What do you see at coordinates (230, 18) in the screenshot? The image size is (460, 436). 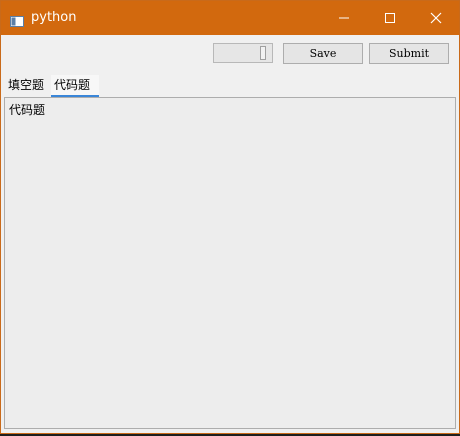 I see `title-bar: python` at bounding box center [230, 18].